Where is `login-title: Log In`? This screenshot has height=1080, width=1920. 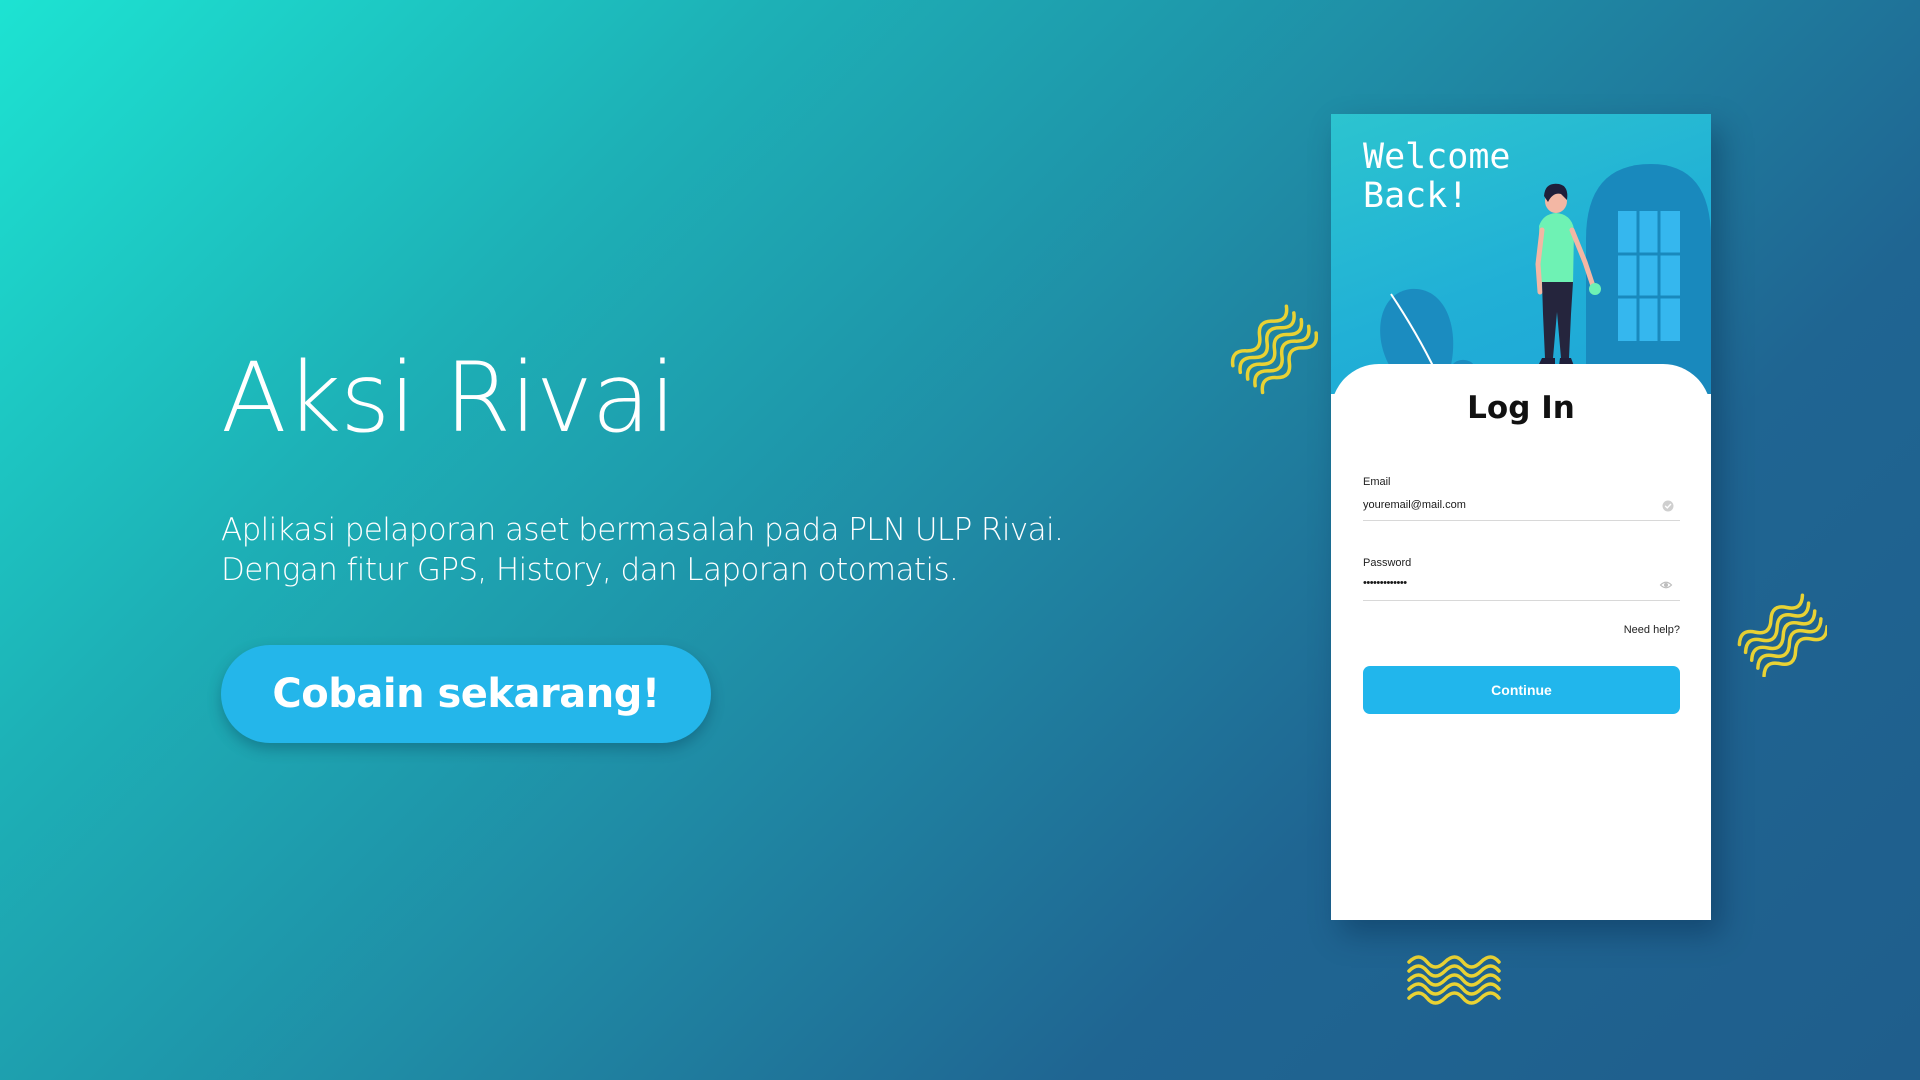 login-title: Log In is located at coordinates (1521, 408).